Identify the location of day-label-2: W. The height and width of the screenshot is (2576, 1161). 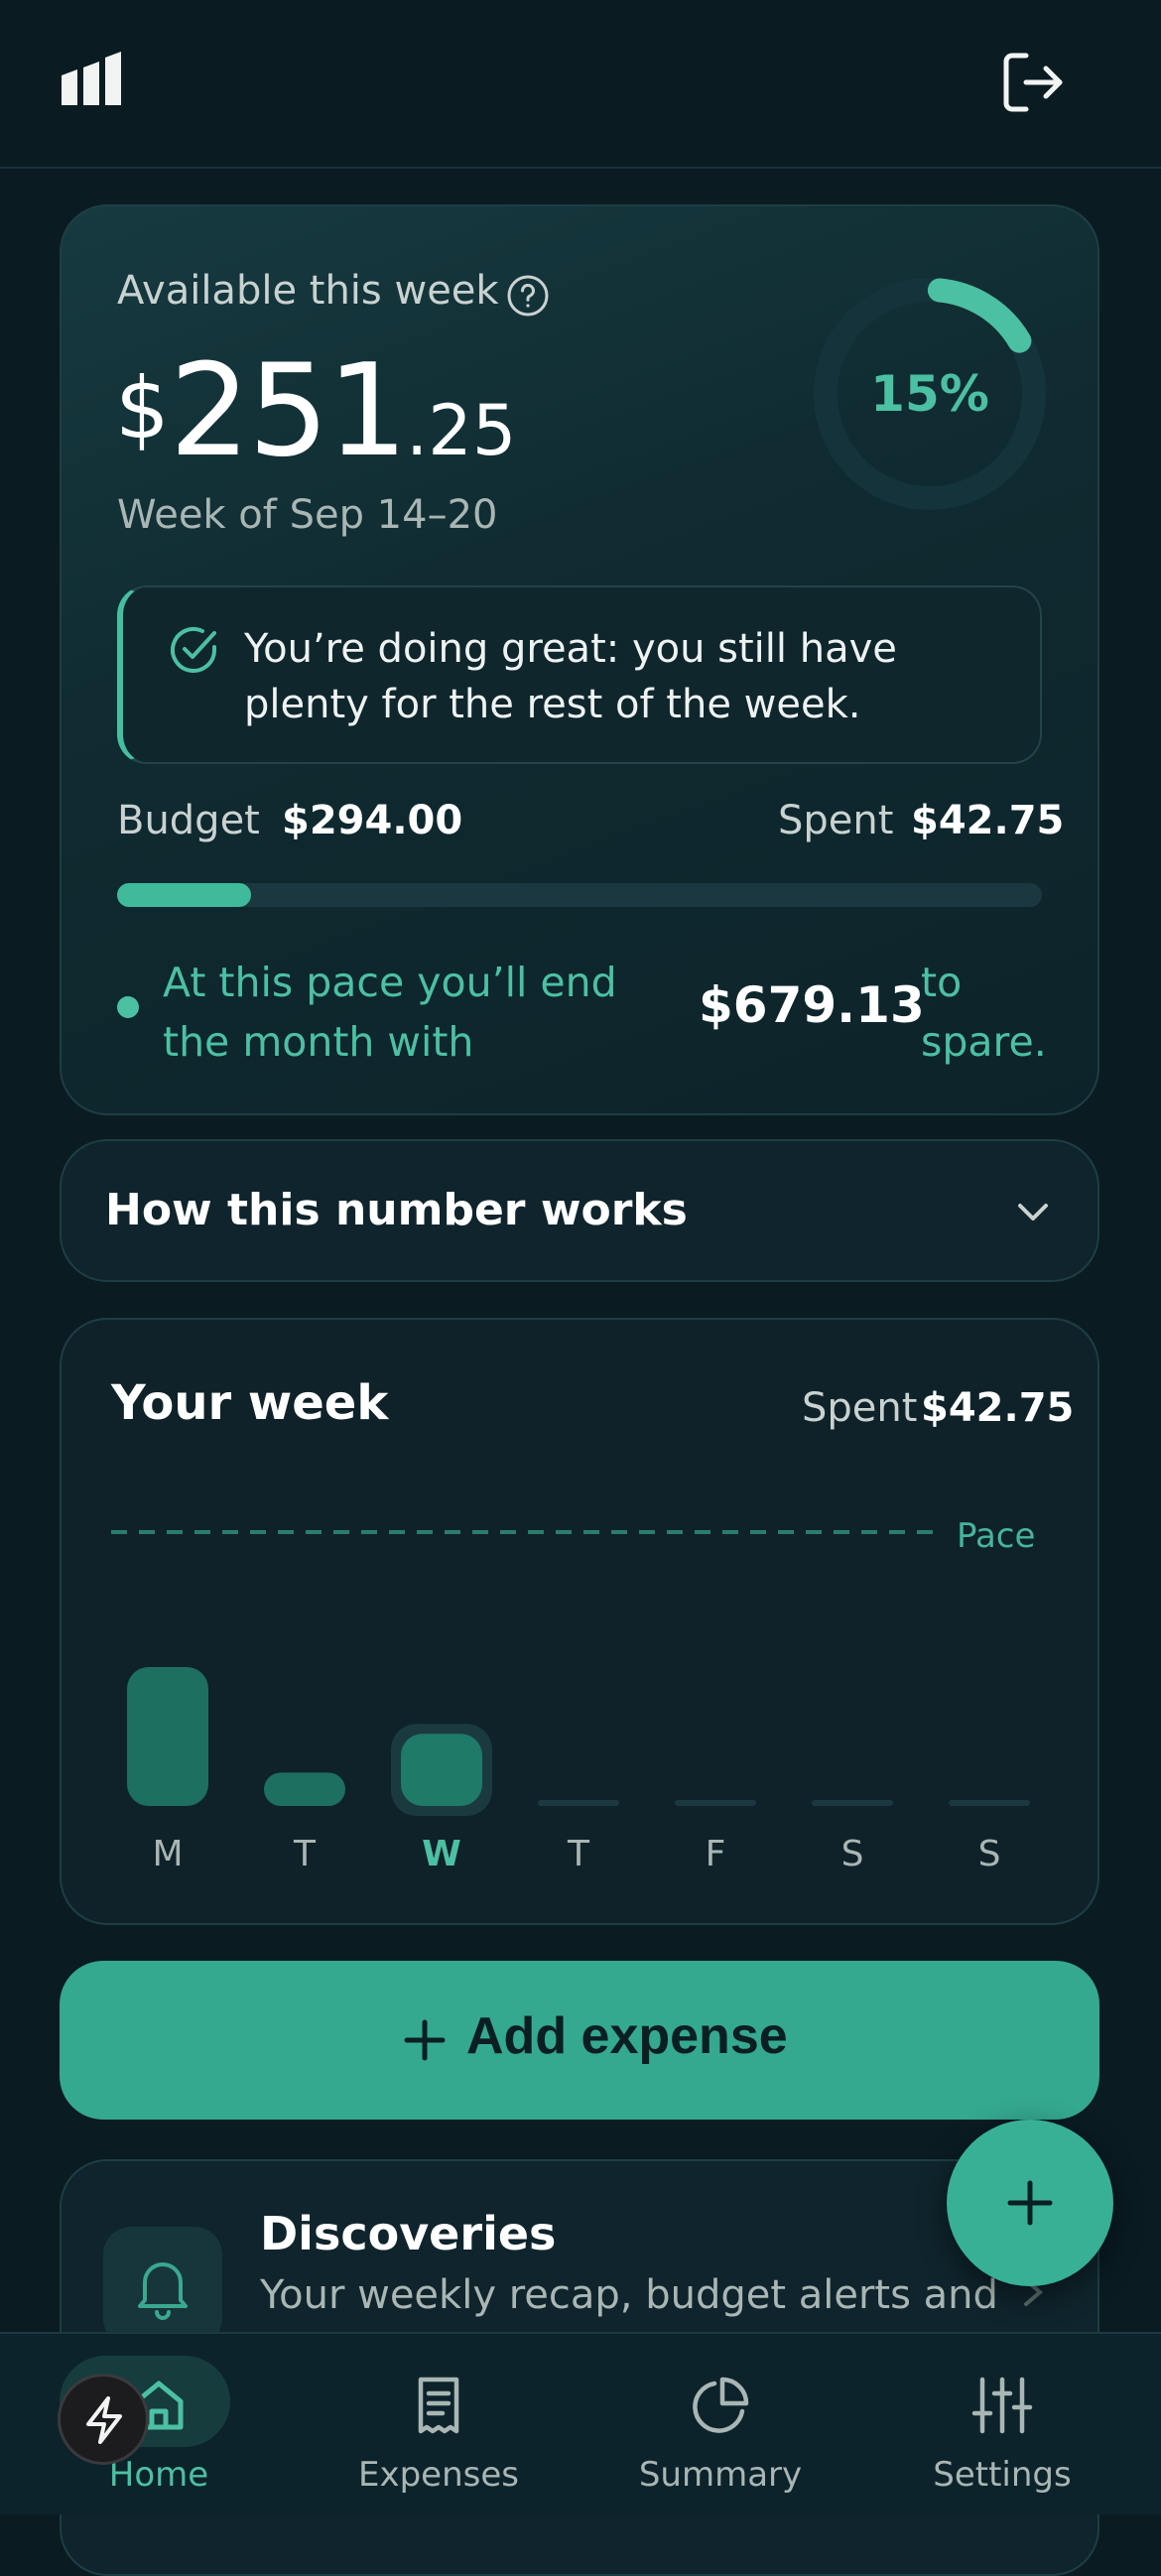
(442, 1854).